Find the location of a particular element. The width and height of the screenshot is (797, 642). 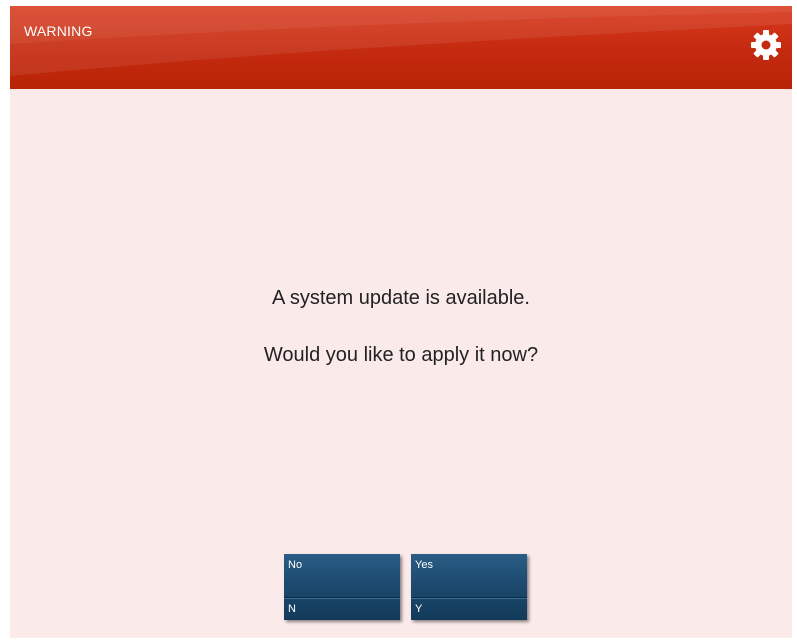

header-title: WARNING is located at coordinates (58, 31).